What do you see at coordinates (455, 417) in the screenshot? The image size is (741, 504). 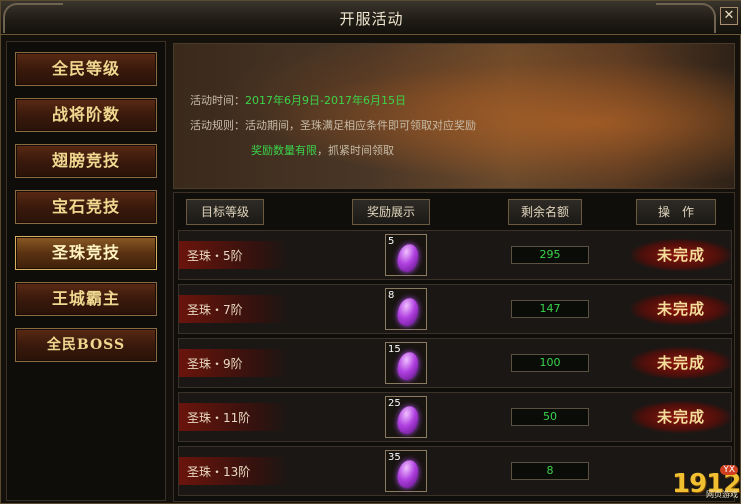 I see `table-row: 圣珠・11阶 25 50 未完成` at bounding box center [455, 417].